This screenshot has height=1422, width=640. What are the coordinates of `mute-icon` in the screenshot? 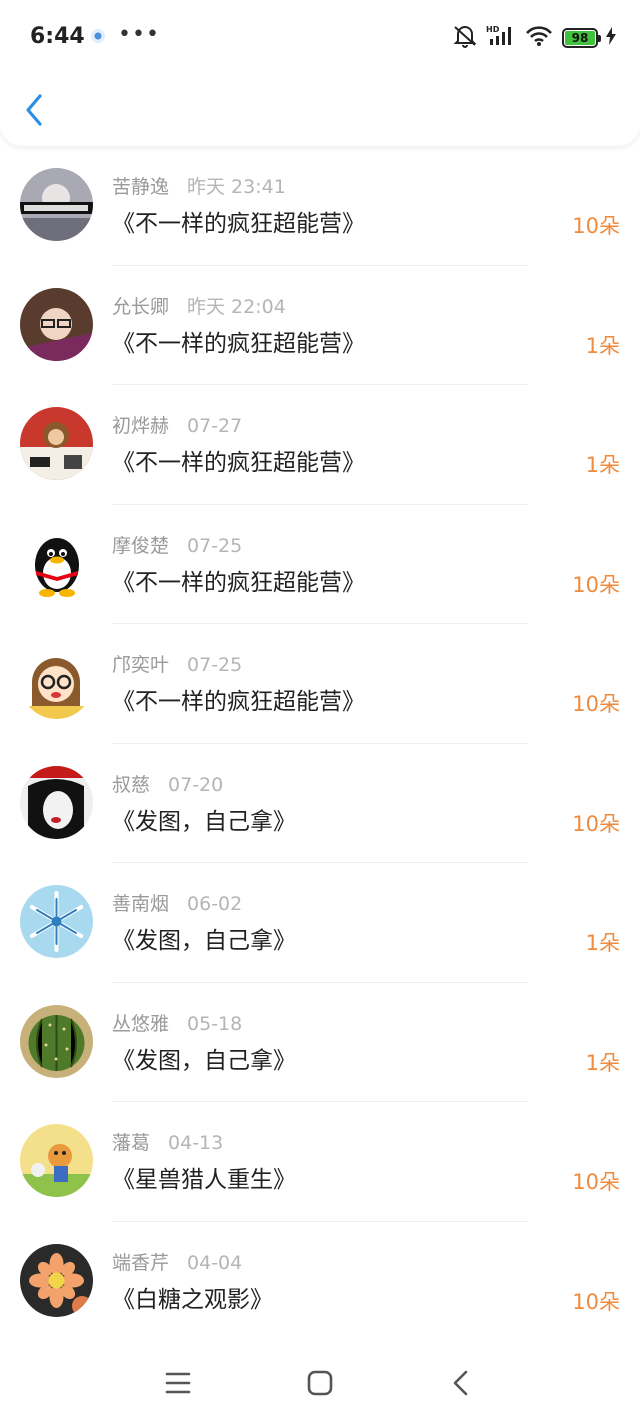 It's located at (465, 38).